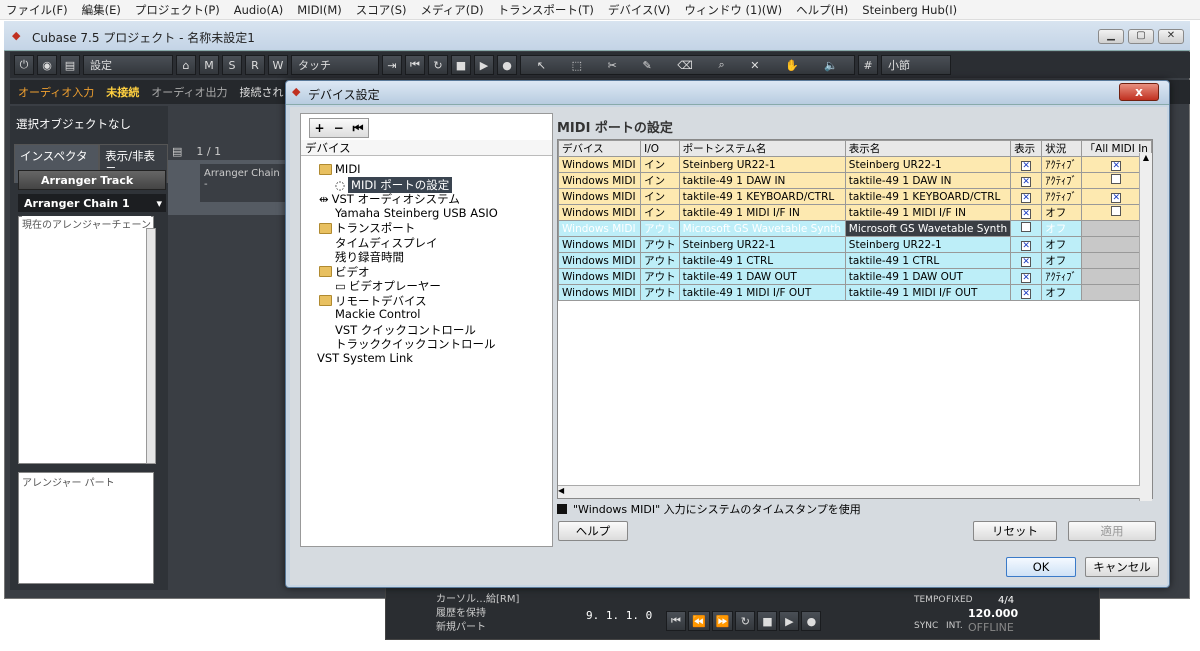 Image resolution: width=1200 pixels, height=651 pixels. What do you see at coordinates (381, 10) in the screenshot?
I see `menu-item: スコア(S)` at bounding box center [381, 10].